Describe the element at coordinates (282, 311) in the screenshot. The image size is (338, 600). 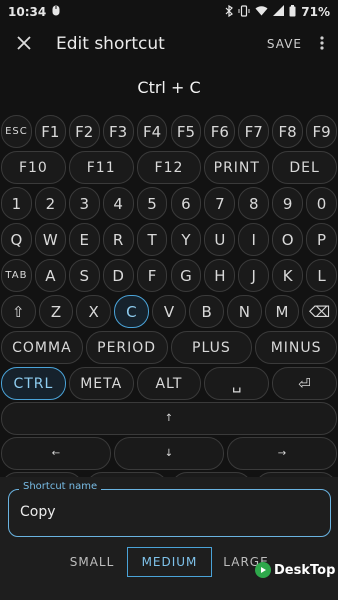
I see `key-m: M` at that location.